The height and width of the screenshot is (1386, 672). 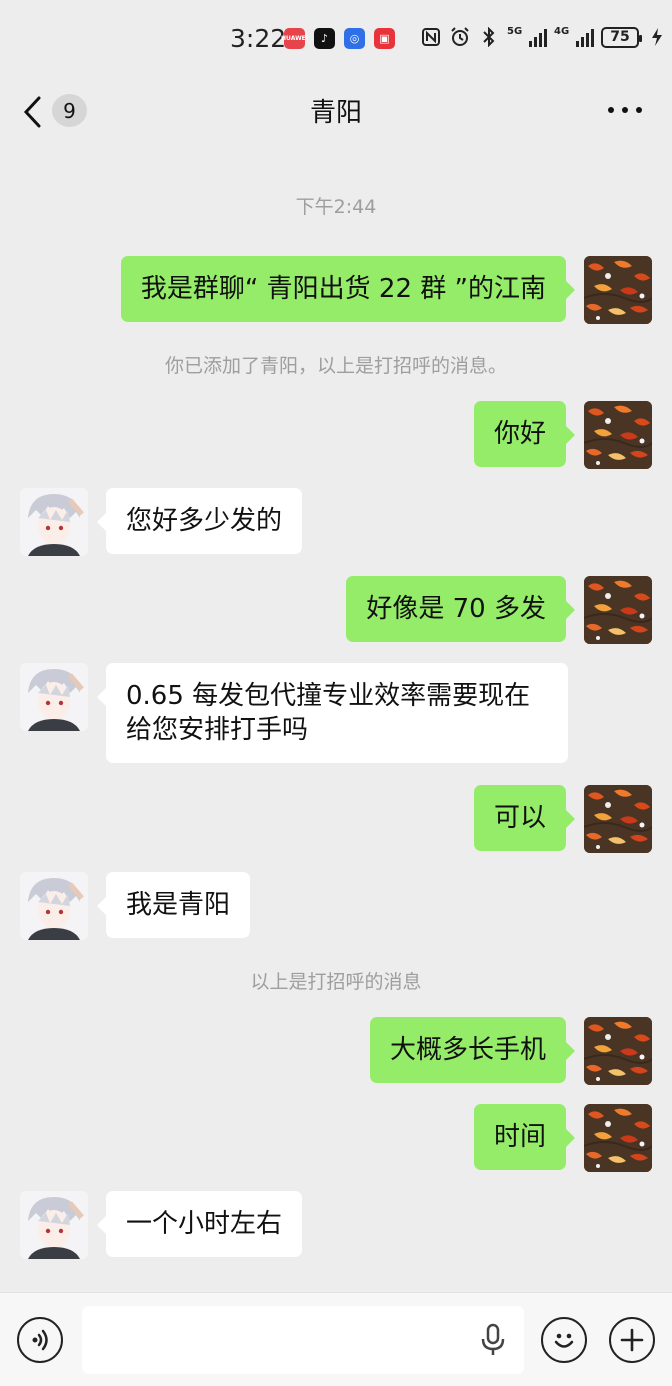 I want to click on message-bubble-sent: 可以, so click(x=524, y=818).